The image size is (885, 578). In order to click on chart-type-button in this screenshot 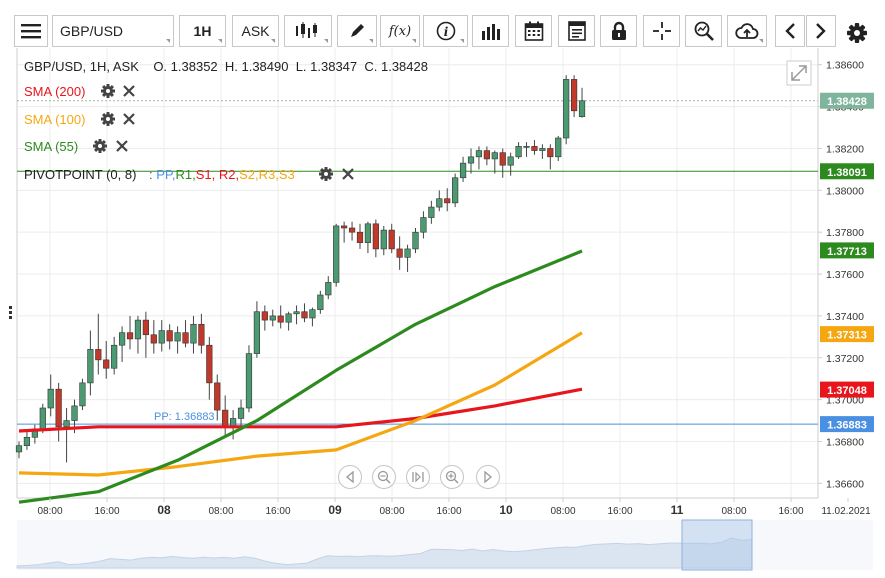, I will do `click(308, 31)`.